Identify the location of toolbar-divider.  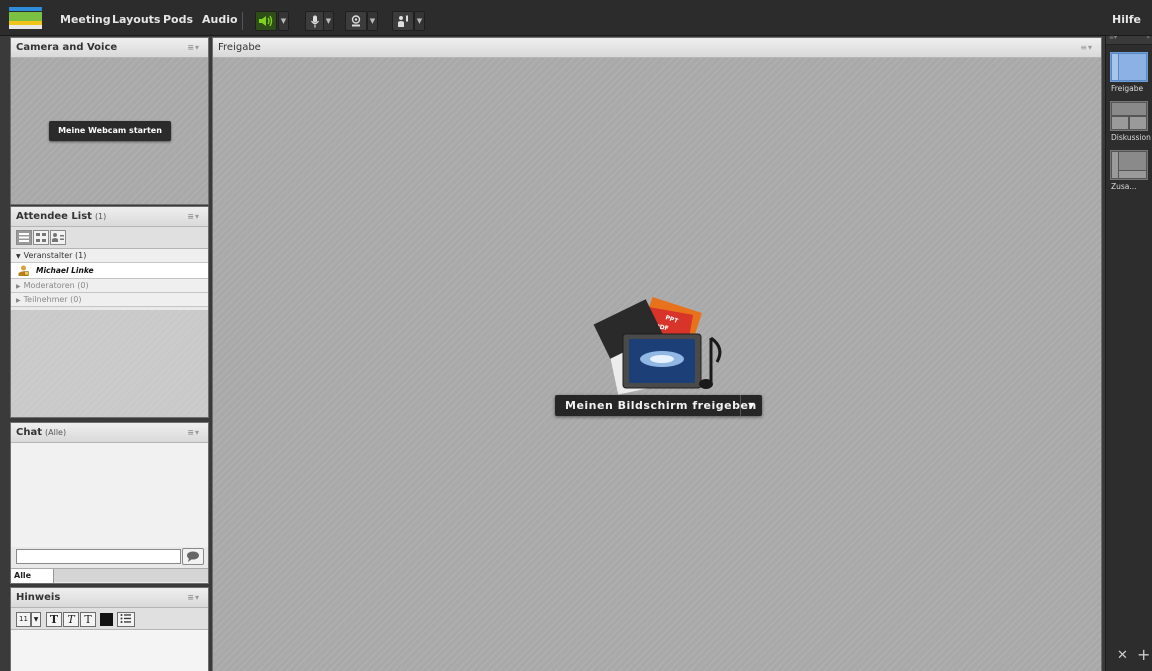
(242, 21).